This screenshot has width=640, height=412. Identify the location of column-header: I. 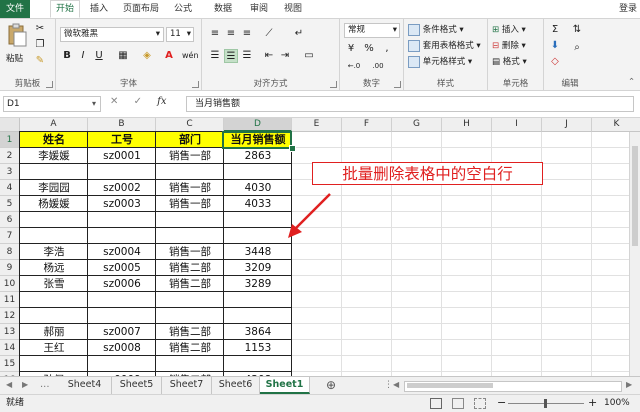
(517, 125).